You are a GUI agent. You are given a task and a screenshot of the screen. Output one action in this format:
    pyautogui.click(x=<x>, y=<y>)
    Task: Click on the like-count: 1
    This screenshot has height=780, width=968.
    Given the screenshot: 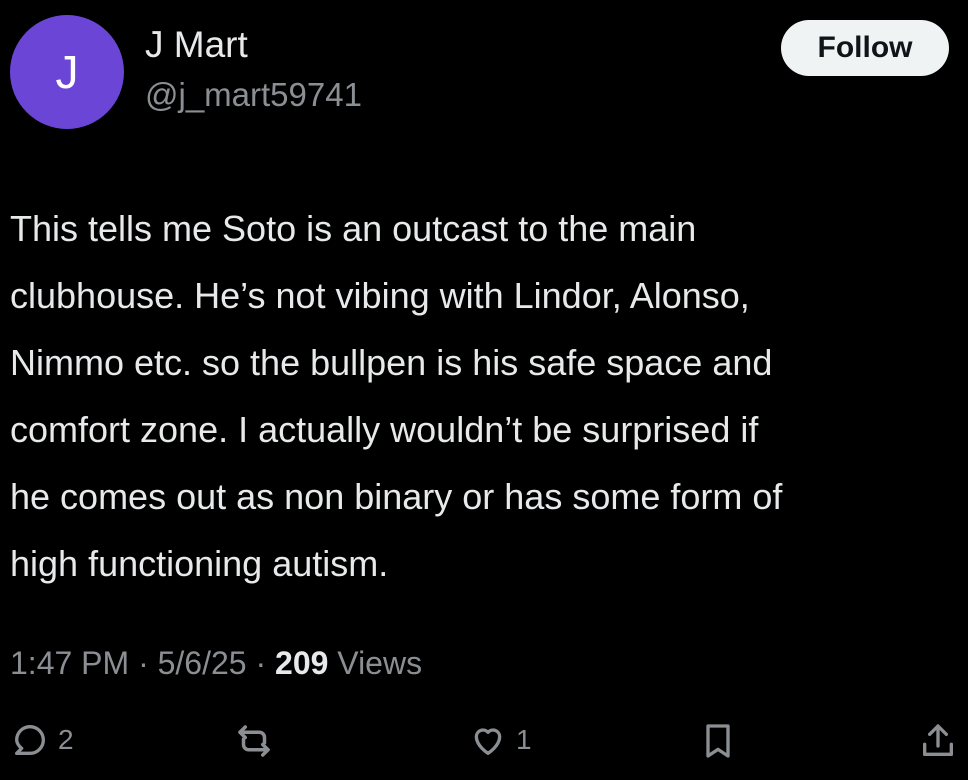 What is the action you would take?
    pyautogui.click(x=524, y=739)
    